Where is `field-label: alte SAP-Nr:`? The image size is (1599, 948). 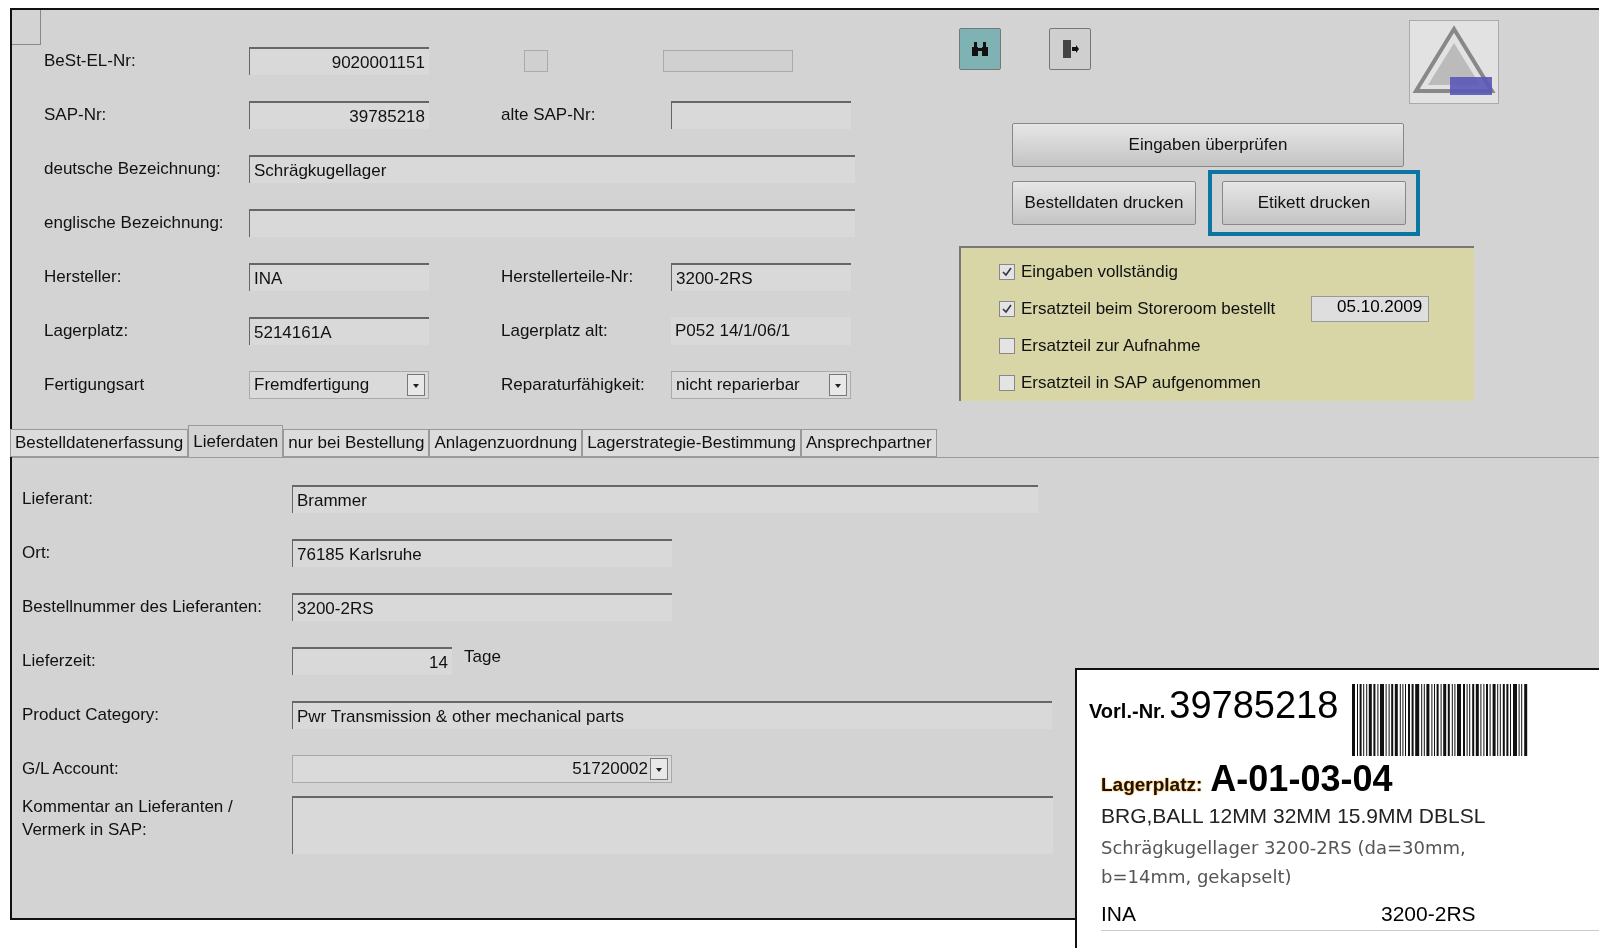
field-label: alte SAP-Nr: is located at coordinates (549, 115).